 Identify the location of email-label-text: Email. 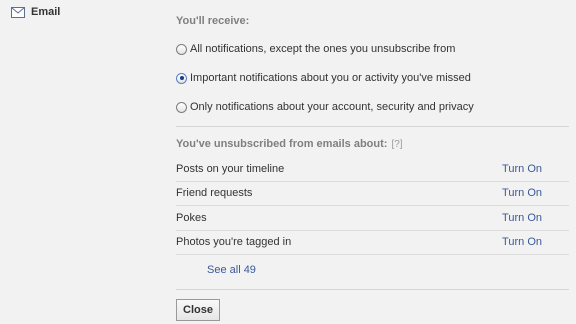
(46, 12).